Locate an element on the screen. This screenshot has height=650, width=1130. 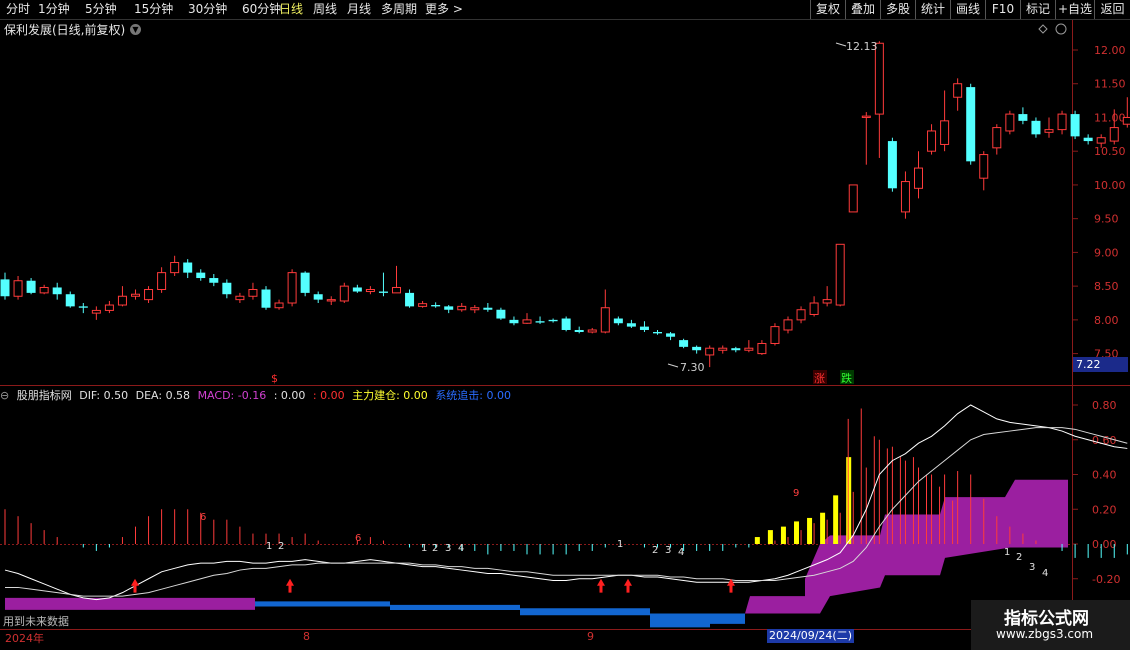
chevron-down-icon: ▼ is located at coordinates (135, 29).